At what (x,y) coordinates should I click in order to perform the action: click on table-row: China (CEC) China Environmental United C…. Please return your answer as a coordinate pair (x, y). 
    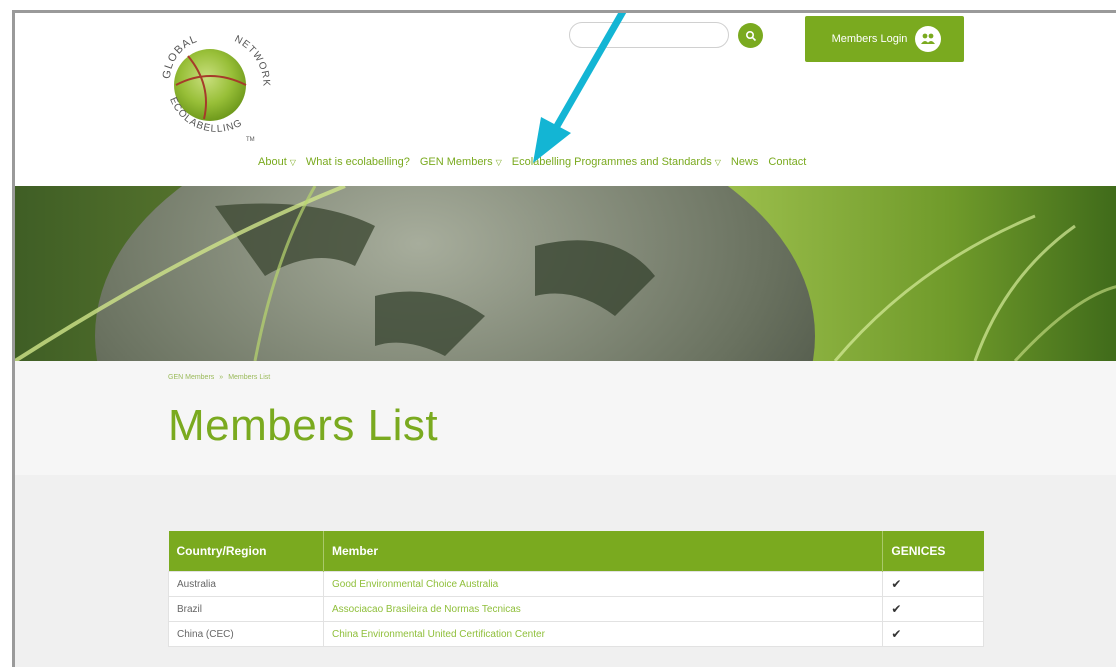
    Looking at the image, I should click on (575, 634).